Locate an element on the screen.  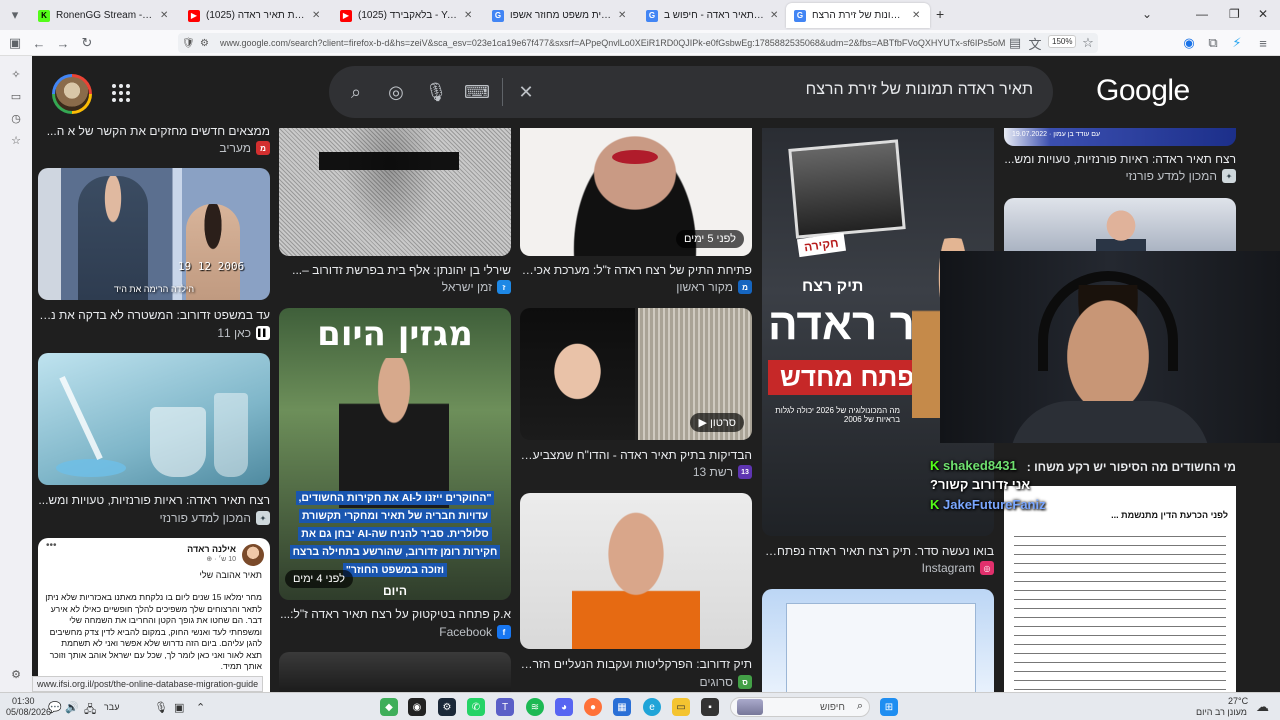
weather-temp: 27°C is located at coordinates (1238, 701).